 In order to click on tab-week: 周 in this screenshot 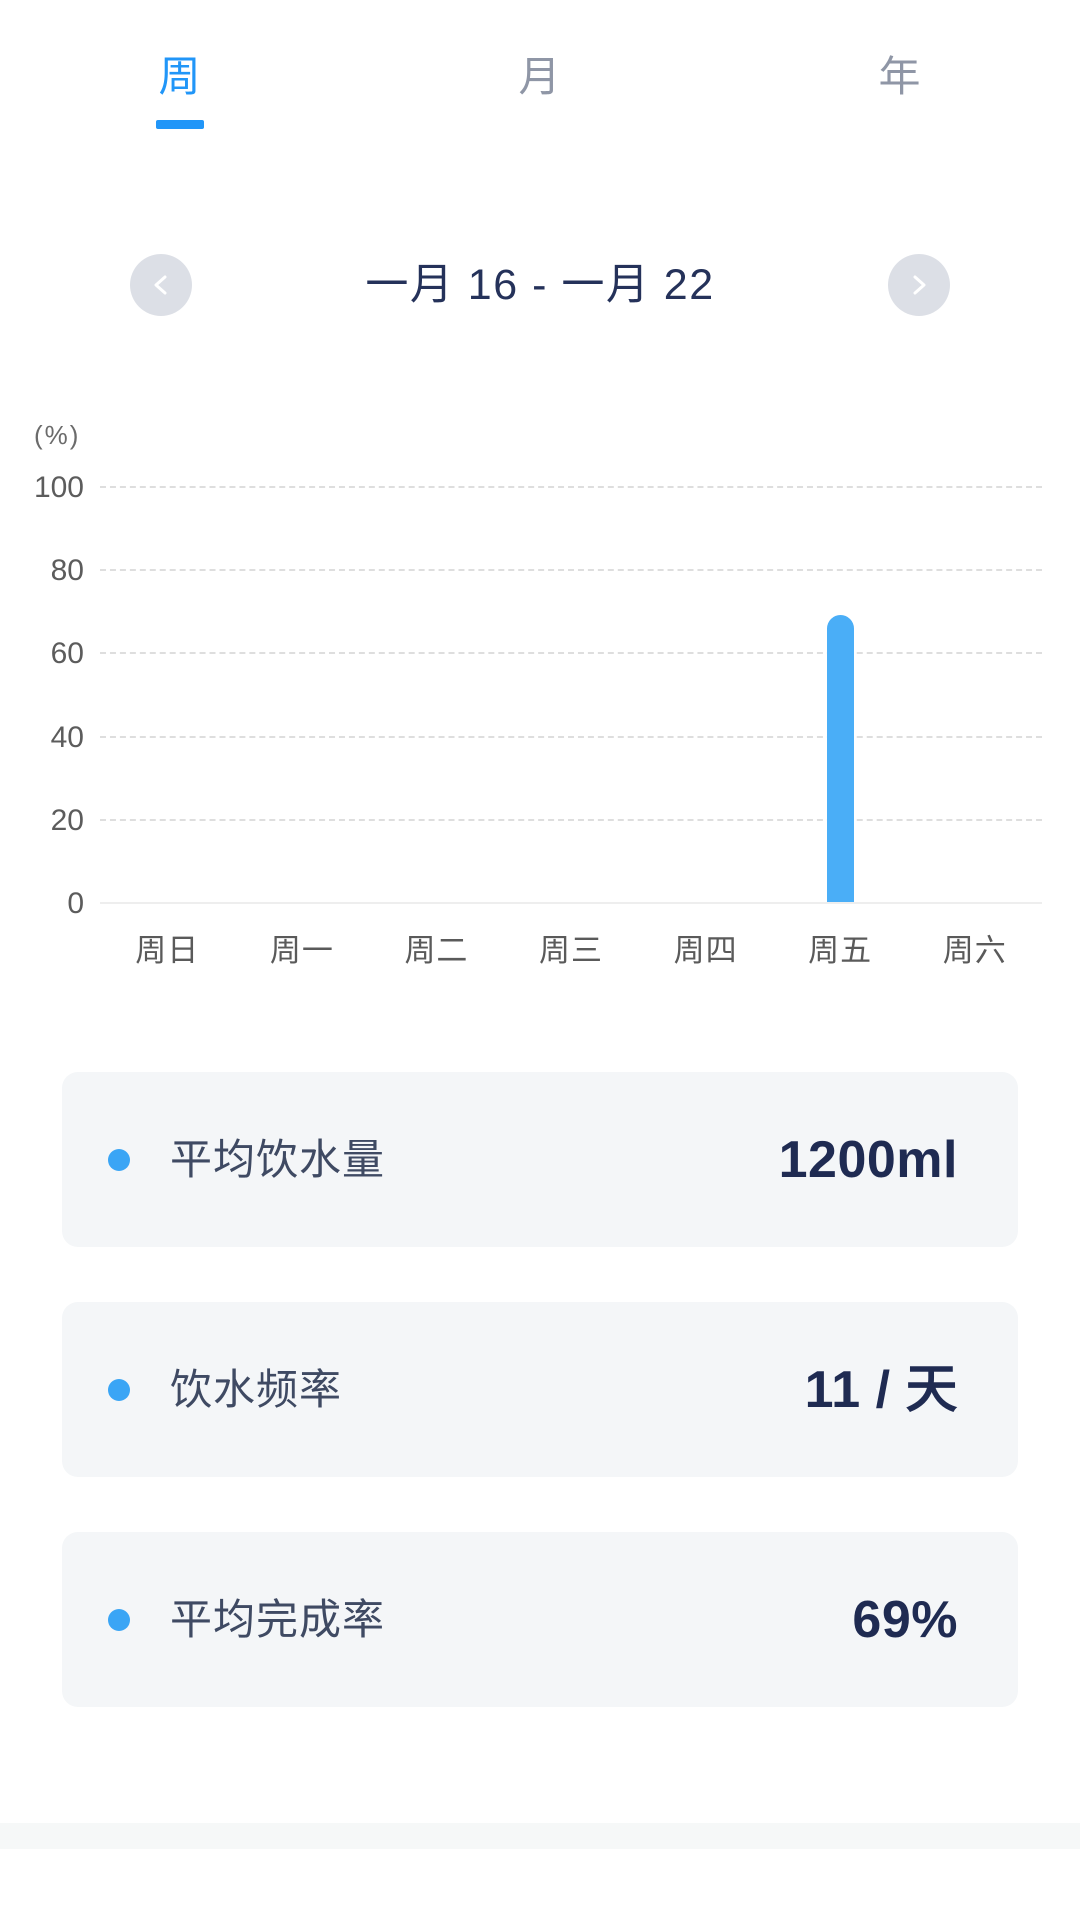, I will do `click(180, 100)`.